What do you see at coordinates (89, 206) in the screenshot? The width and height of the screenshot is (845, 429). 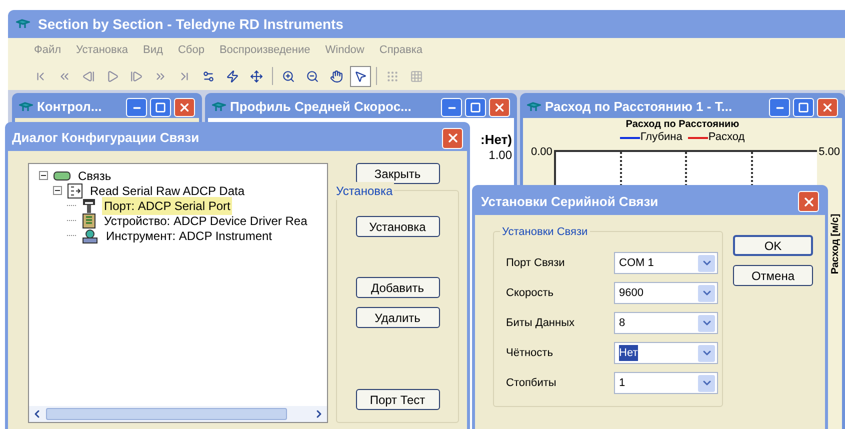 I see `plug-icon` at bounding box center [89, 206].